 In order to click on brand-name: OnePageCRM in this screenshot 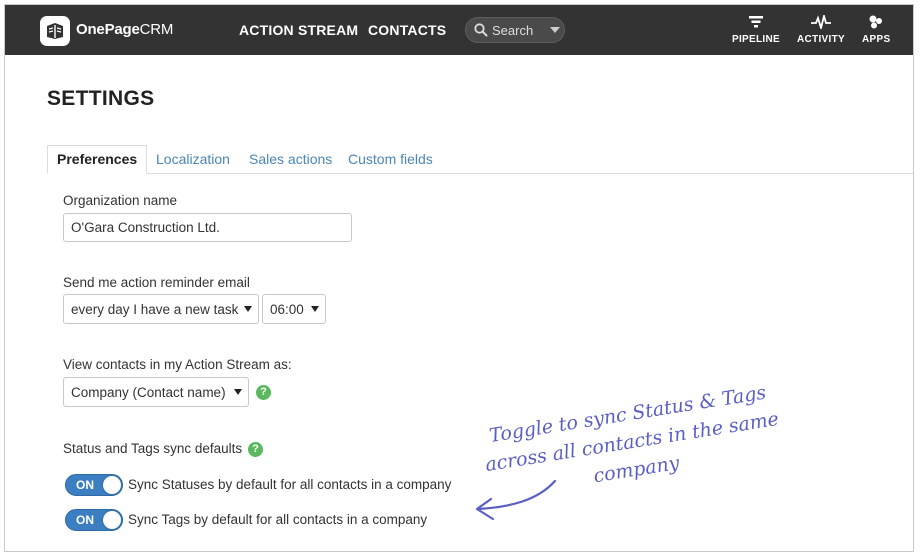, I will do `click(124, 29)`.